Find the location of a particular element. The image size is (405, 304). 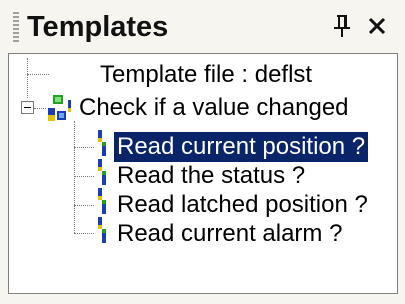

tree-item-read-current-position: Read current position ? is located at coordinates (241, 147).